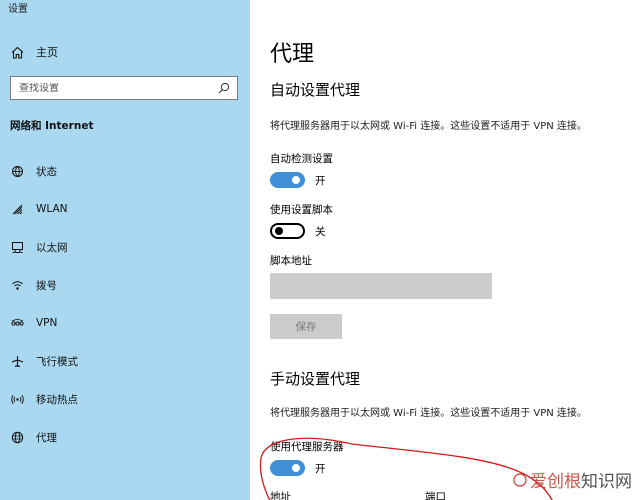 This screenshot has height=500, width=640. I want to click on auto-detect-toggle-row: 开, so click(298, 180).